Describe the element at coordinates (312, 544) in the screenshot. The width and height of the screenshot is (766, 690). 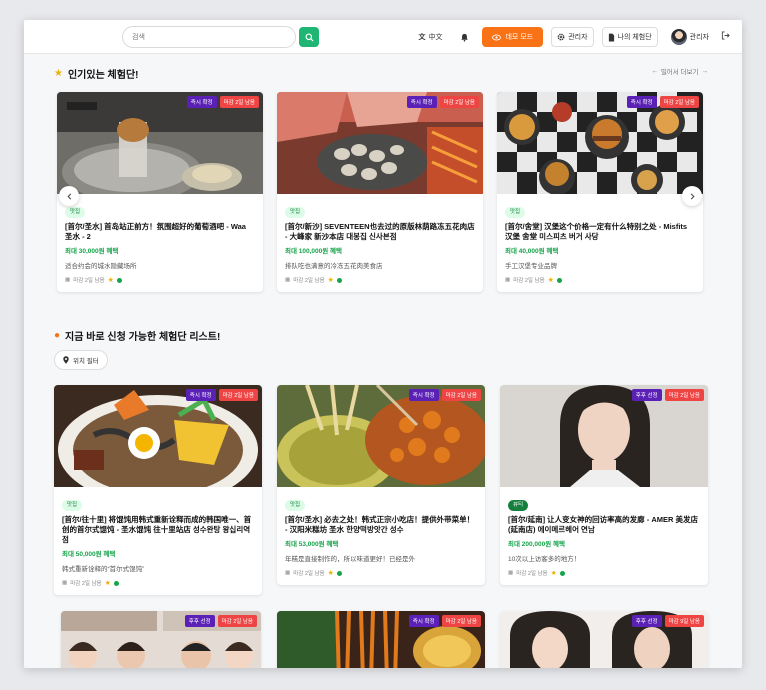
I see `card-benefit: 최대 53,000원 혜택` at that location.